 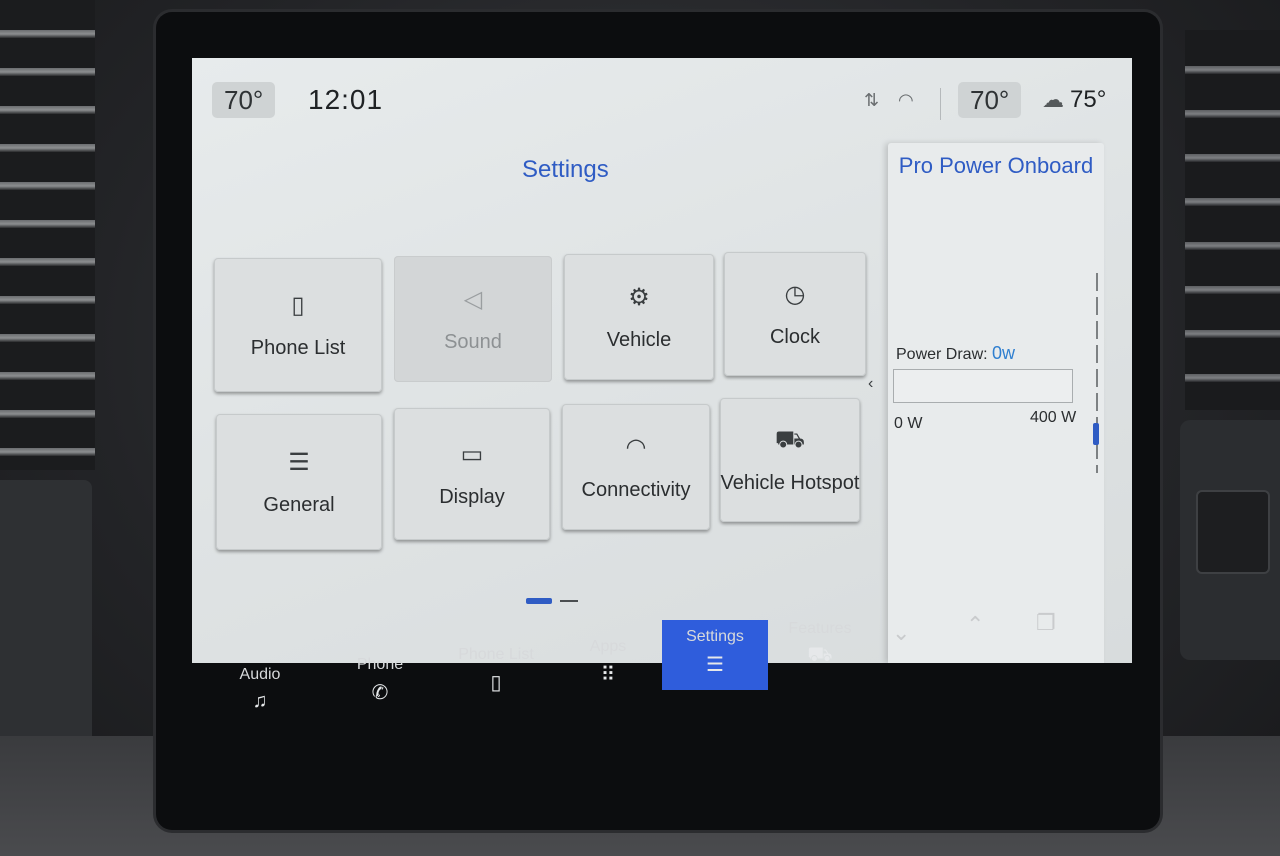 What do you see at coordinates (996, 165) in the screenshot?
I see `panel-title: Pro Power Onboard` at bounding box center [996, 165].